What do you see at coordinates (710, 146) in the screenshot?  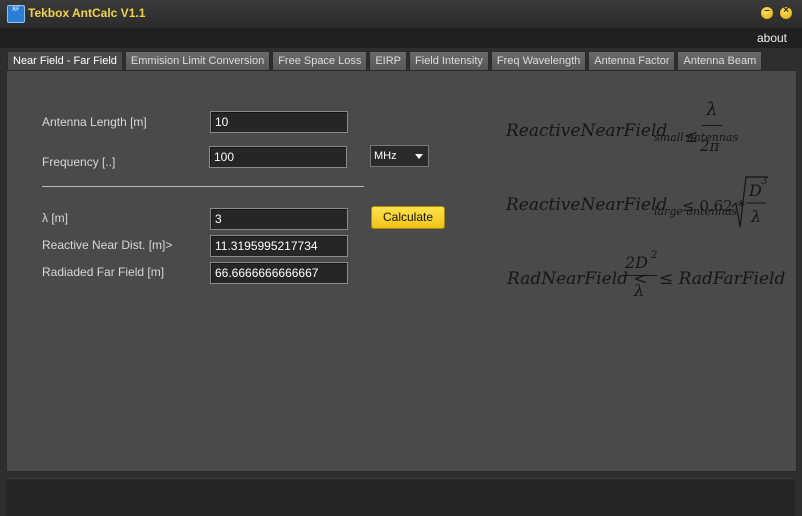 I see `formula1-denominator: 2π` at bounding box center [710, 146].